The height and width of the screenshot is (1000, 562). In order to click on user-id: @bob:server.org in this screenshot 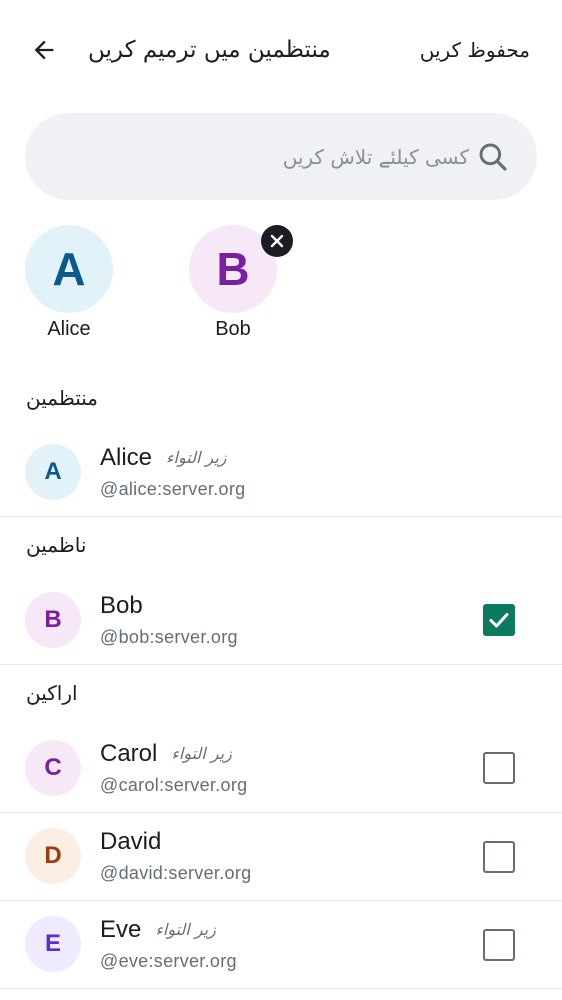, I will do `click(169, 637)`.